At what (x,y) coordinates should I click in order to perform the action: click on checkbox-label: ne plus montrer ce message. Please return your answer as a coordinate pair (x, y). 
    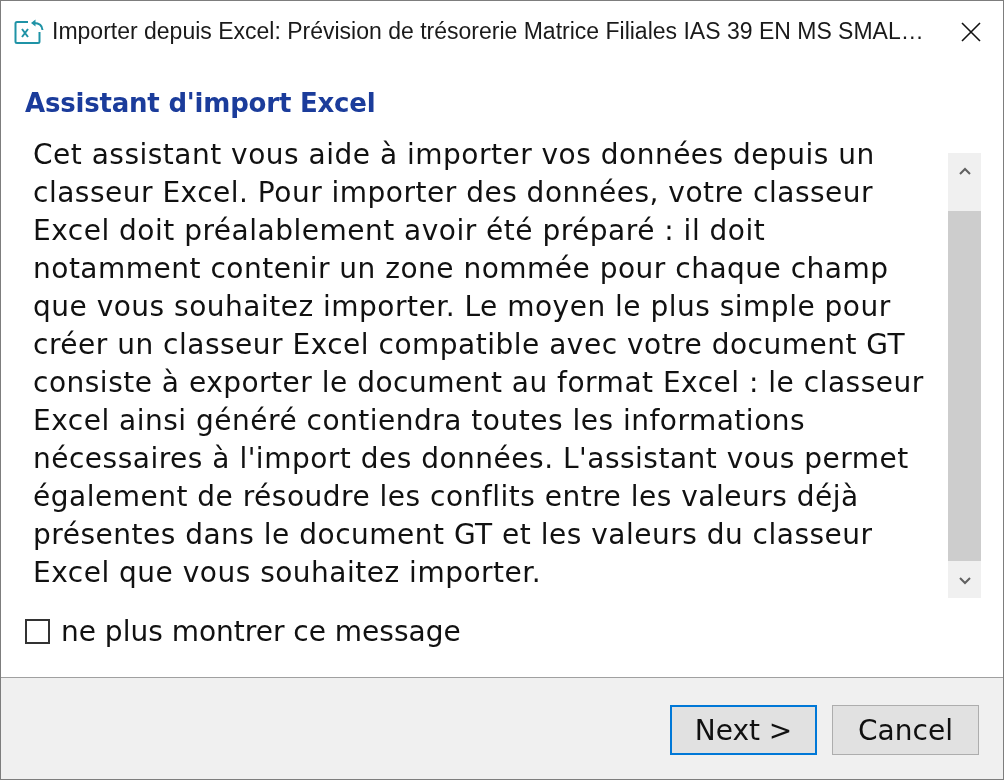
    Looking at the image, I should click on (261, 631).